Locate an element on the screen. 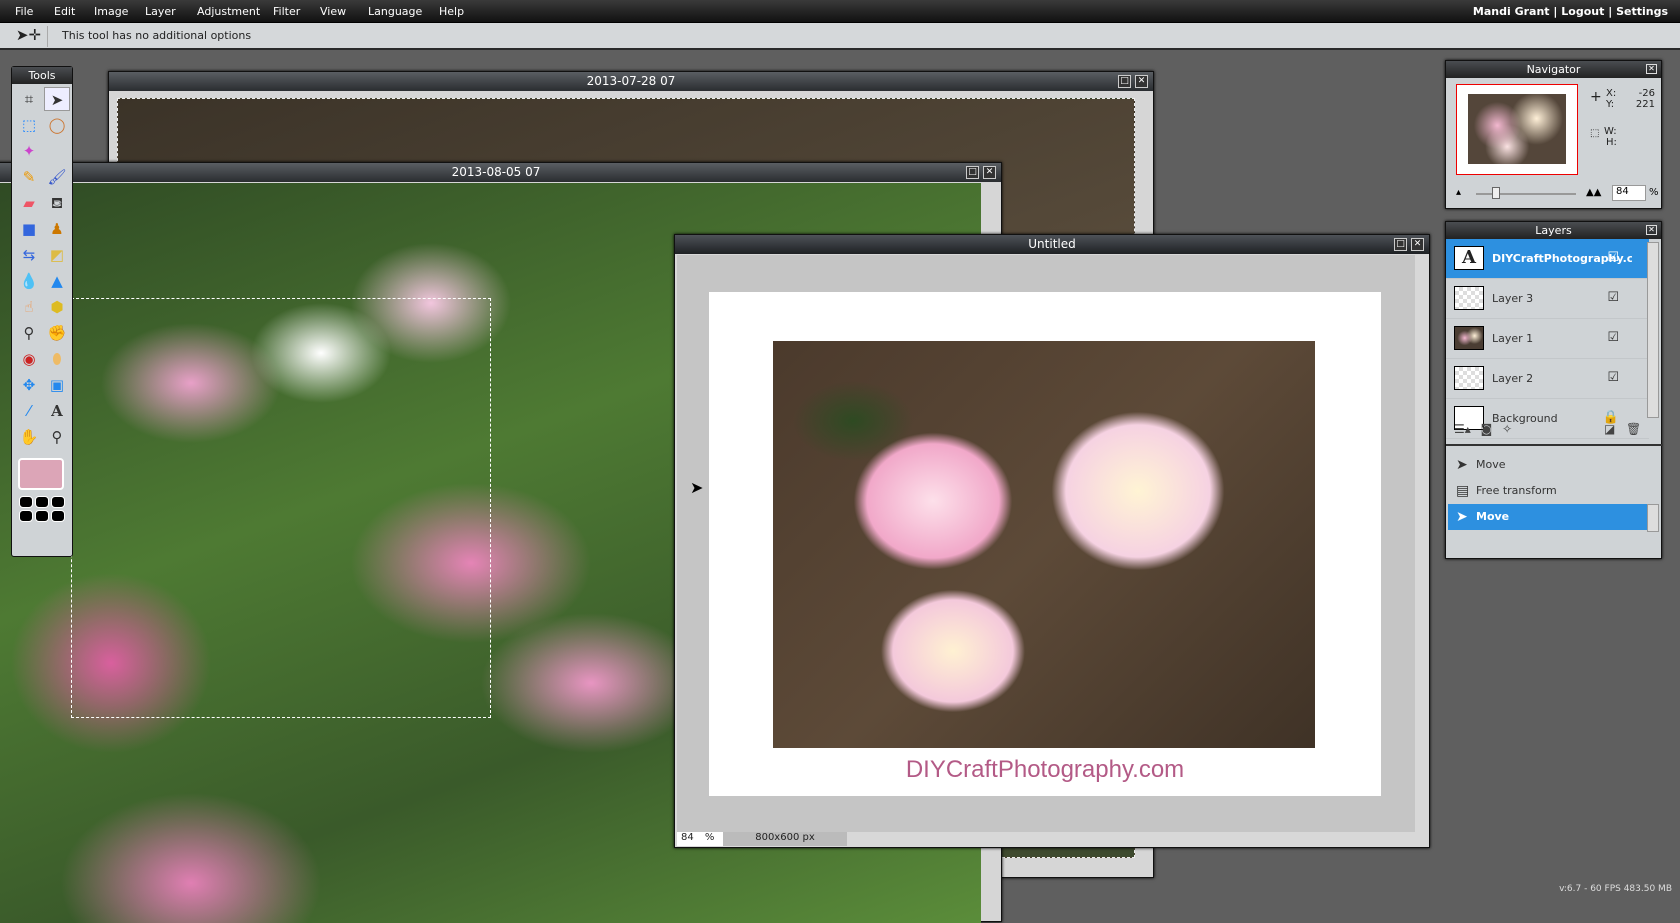  bloat-tool-icon: ✥ is located at coordinates (29, 385).